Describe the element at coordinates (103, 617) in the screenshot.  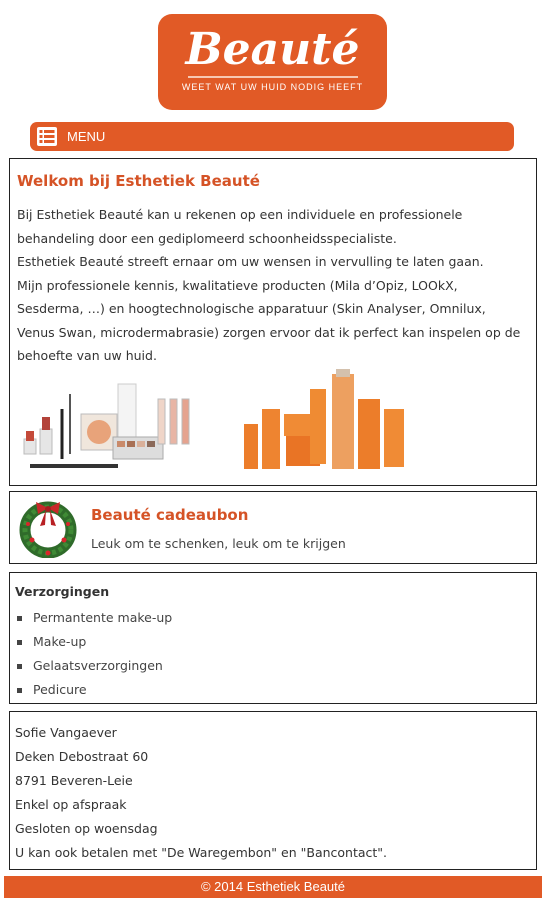
I see `service-label: Permantente make-up` at that location.